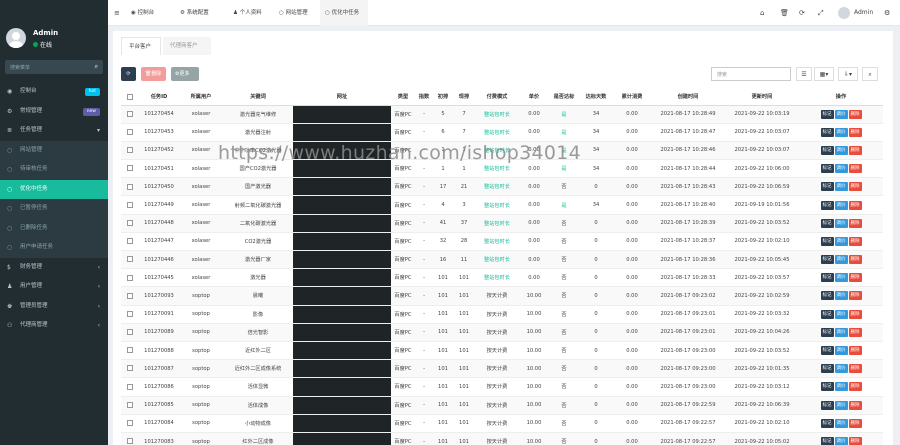 The image size is (900, 445). What do you see at coordinates (497, 97) in the screenshot?
I see `column-header: 付费模式` at bounding box center [497, 97].